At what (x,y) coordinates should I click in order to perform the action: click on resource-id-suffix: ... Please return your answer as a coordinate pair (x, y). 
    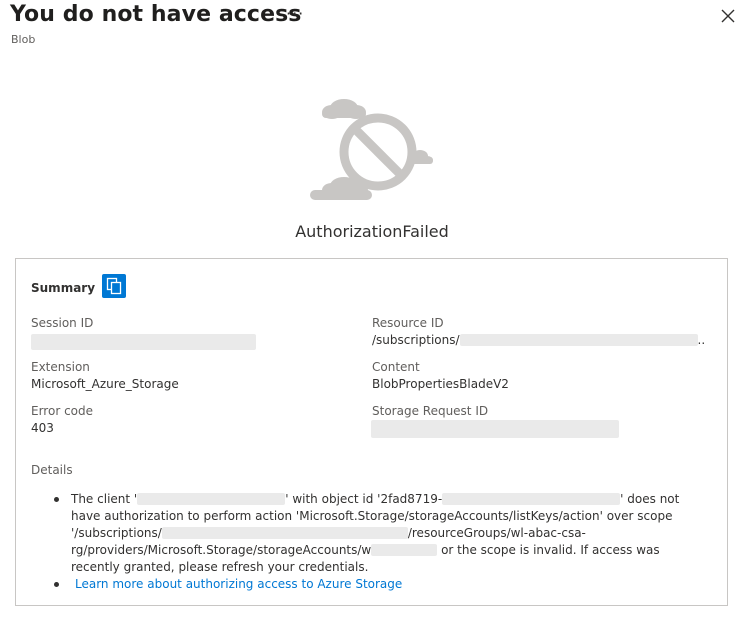
    Looking at the image, I should click on (701, 340).